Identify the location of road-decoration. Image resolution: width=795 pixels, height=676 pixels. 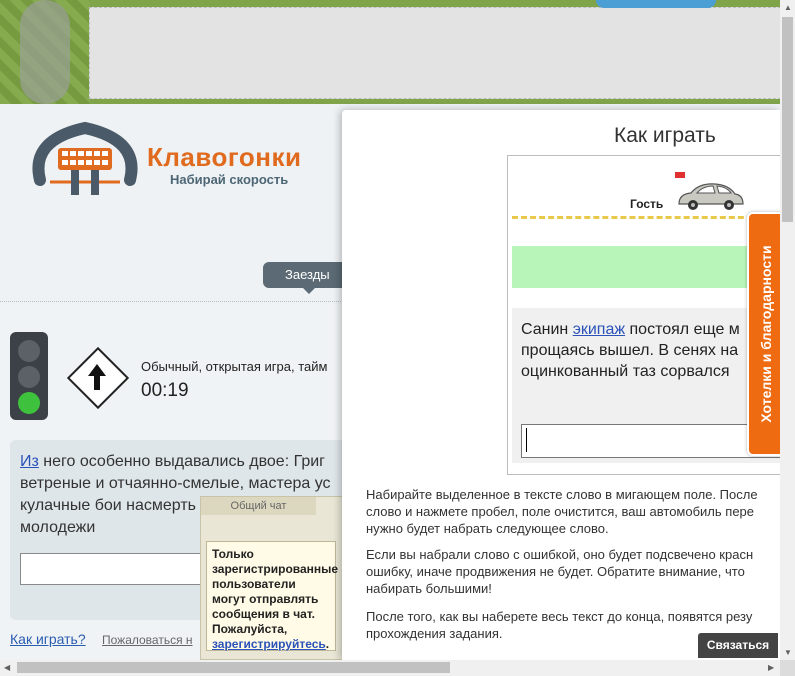
(45, 52).